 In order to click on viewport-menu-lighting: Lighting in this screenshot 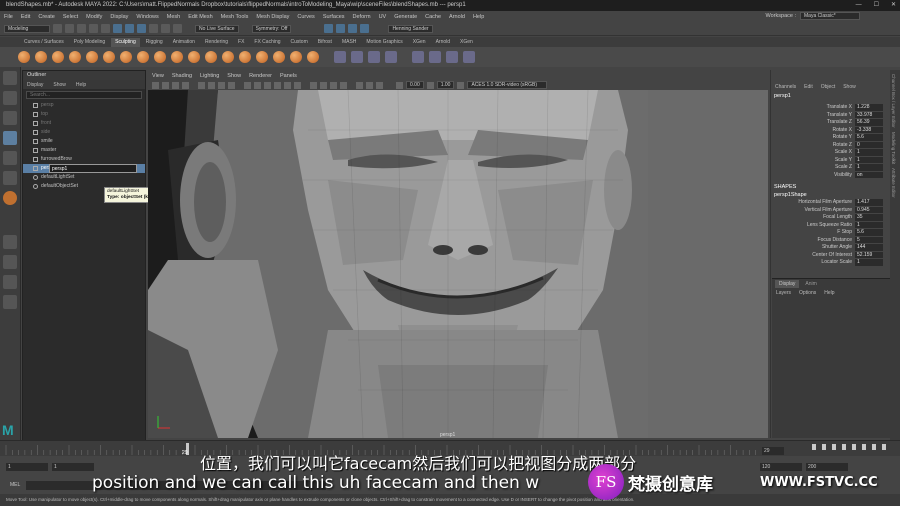, I will do `click(209, 76)`.